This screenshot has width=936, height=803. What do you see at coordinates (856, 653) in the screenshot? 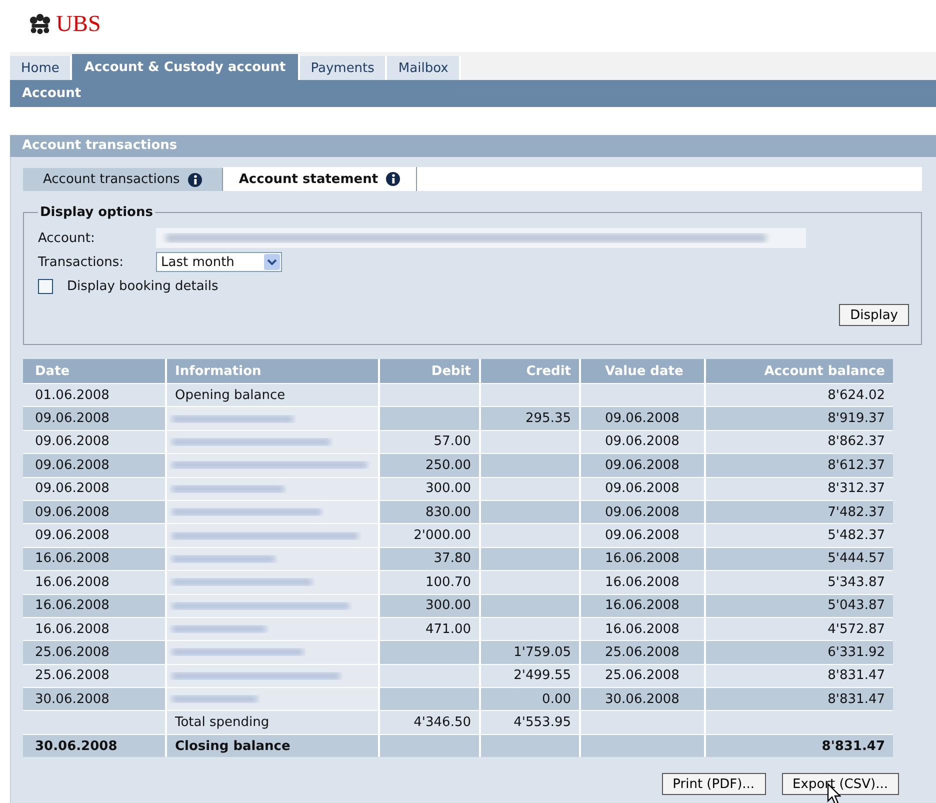
I see `table-cell-text: 6'331.92` at bounding box center [856, 653].